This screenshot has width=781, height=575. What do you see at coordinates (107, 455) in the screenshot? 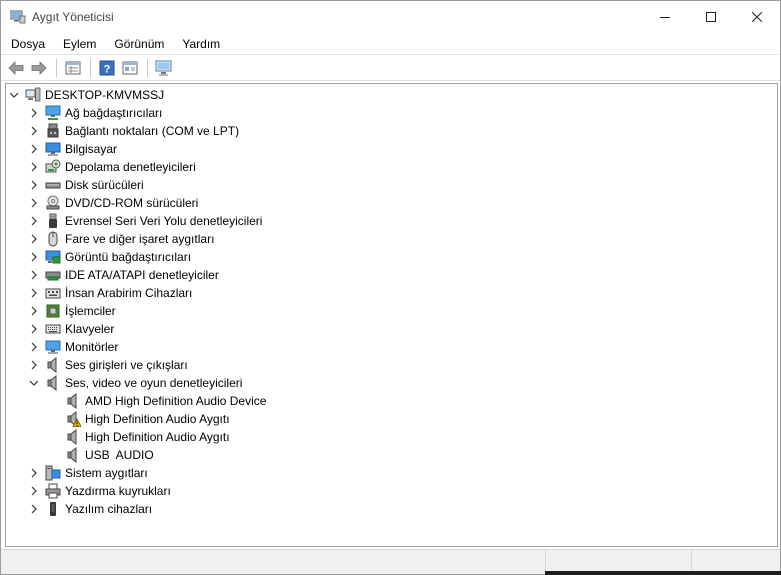
I see `tree-device: USB AUDIO` at bounding box center [107, 455].